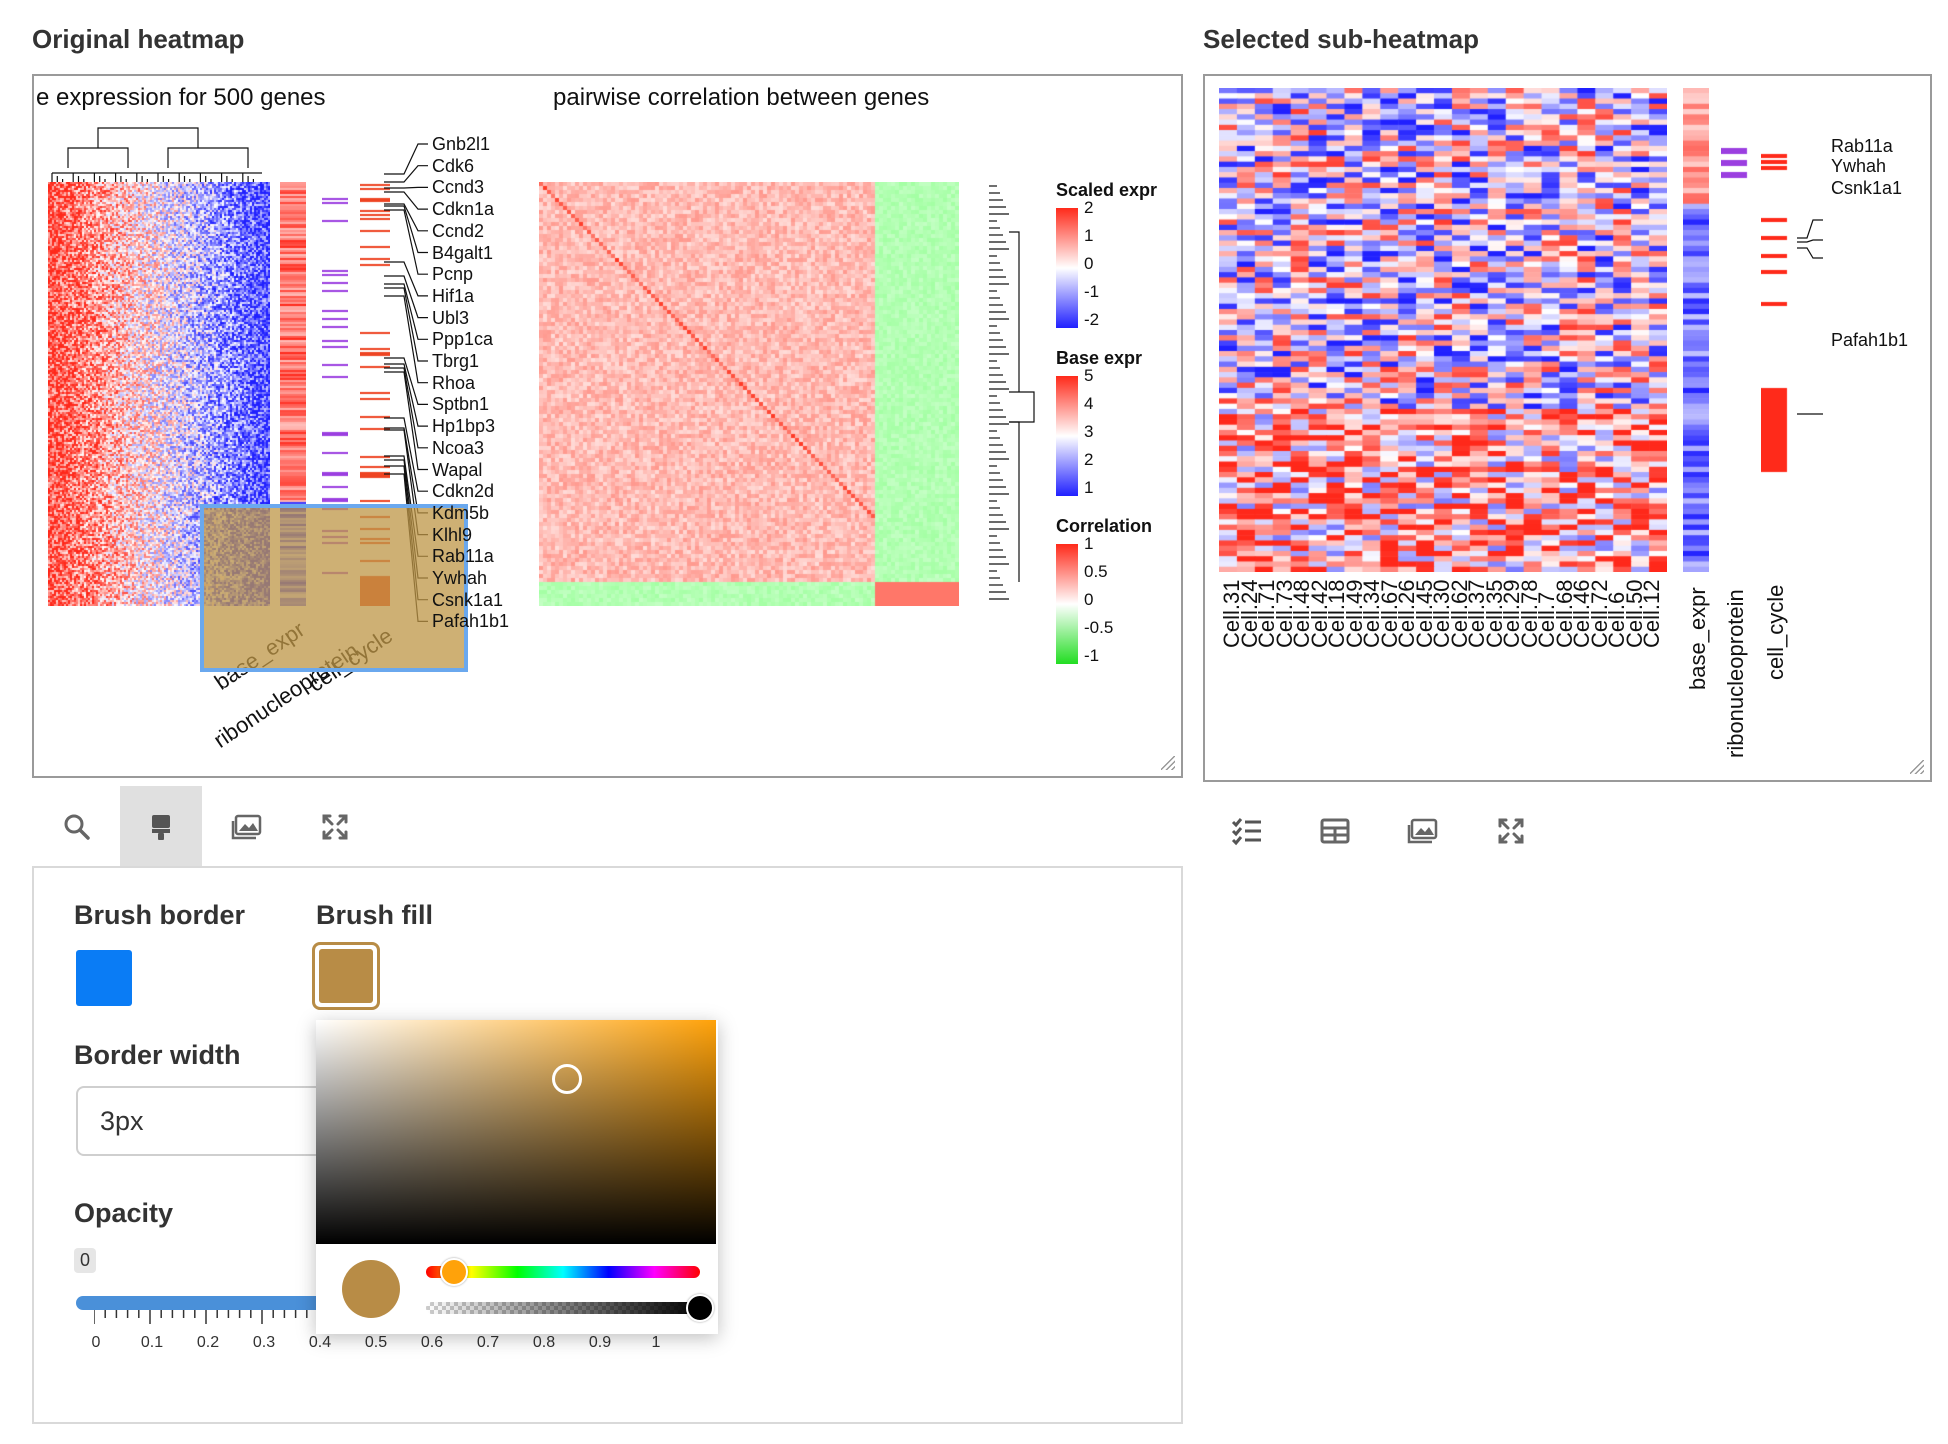 This screenshot has height=1444, width=1948. Describe the element at coordinates (463, 252) in the screenshot. I see `gene-label: B4galt1` at that location.